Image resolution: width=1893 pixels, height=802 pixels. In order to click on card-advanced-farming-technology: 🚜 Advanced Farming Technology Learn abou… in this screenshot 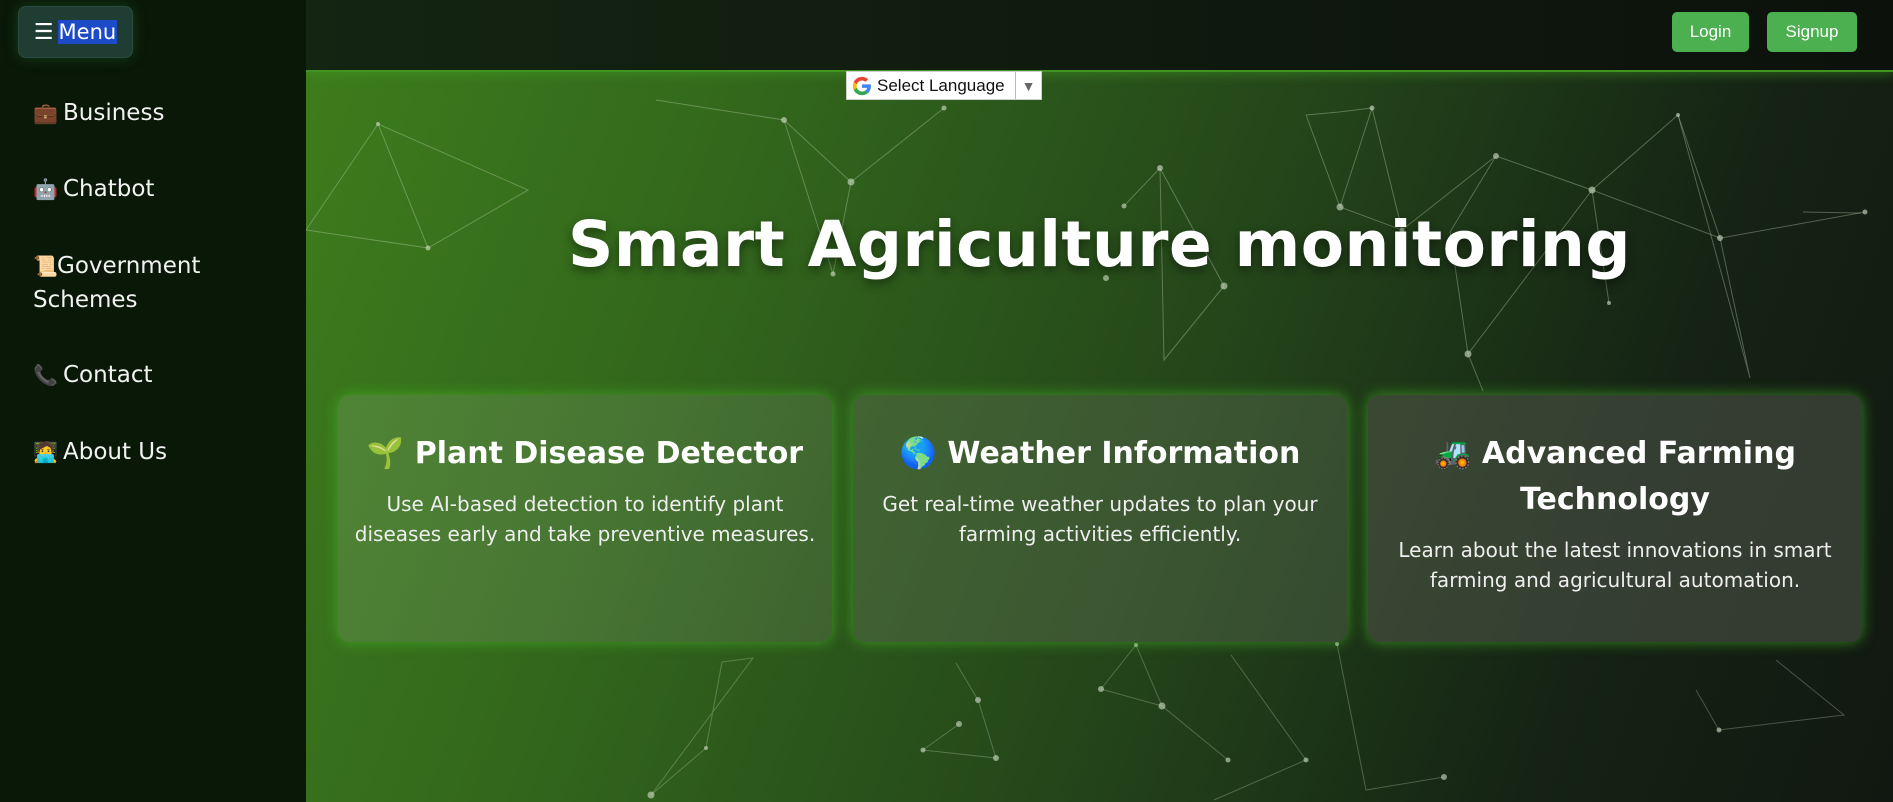, I will do `click(1615, 518)`.